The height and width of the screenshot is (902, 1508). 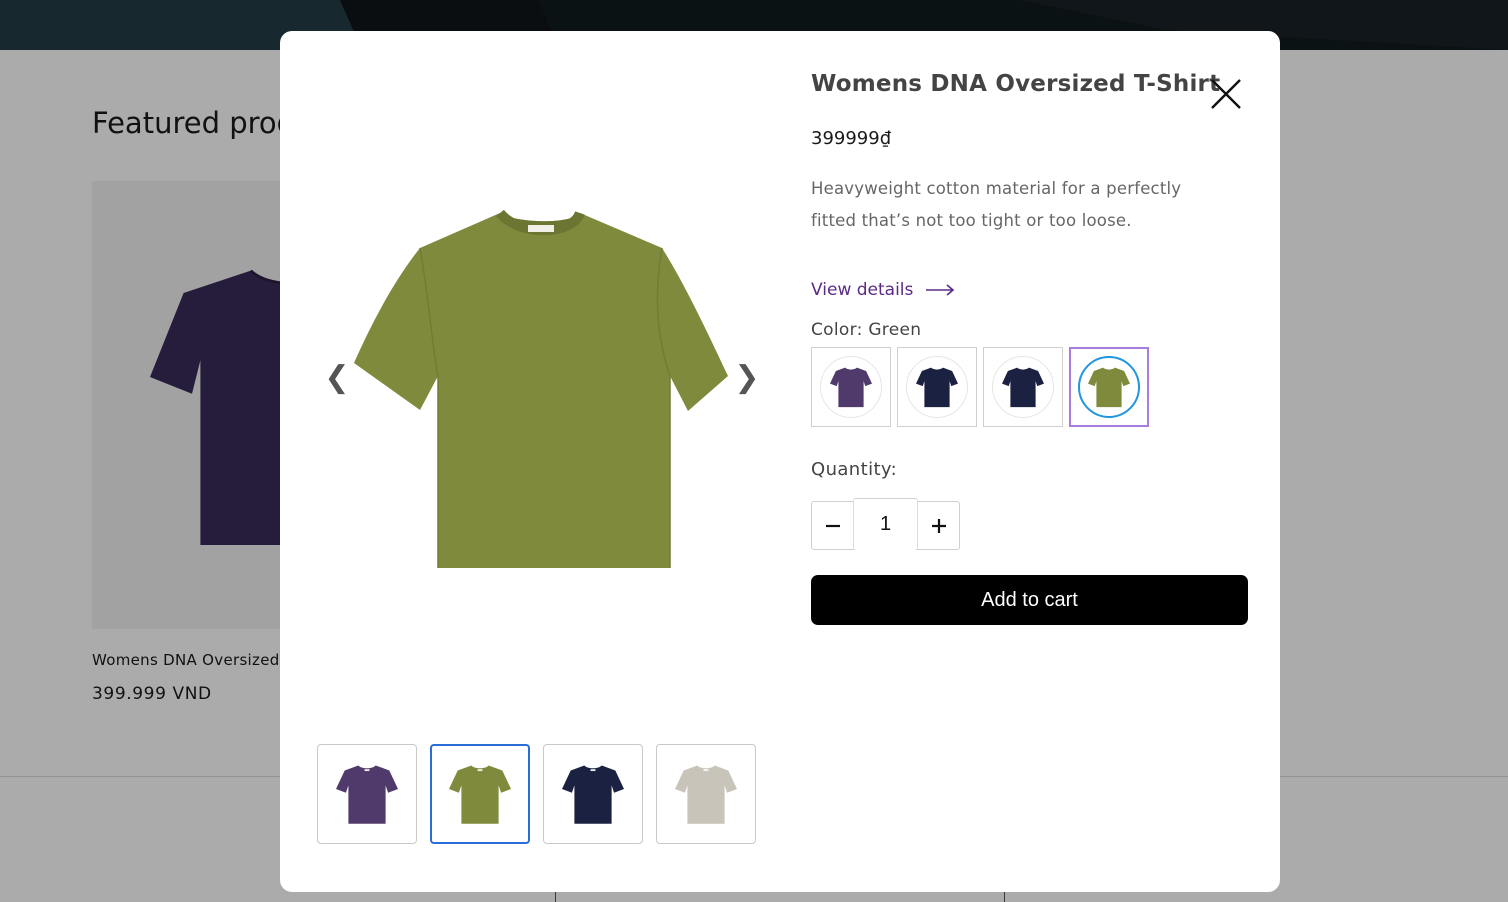 I want to click on color-swatch-navy, so click(x=937, y=387).